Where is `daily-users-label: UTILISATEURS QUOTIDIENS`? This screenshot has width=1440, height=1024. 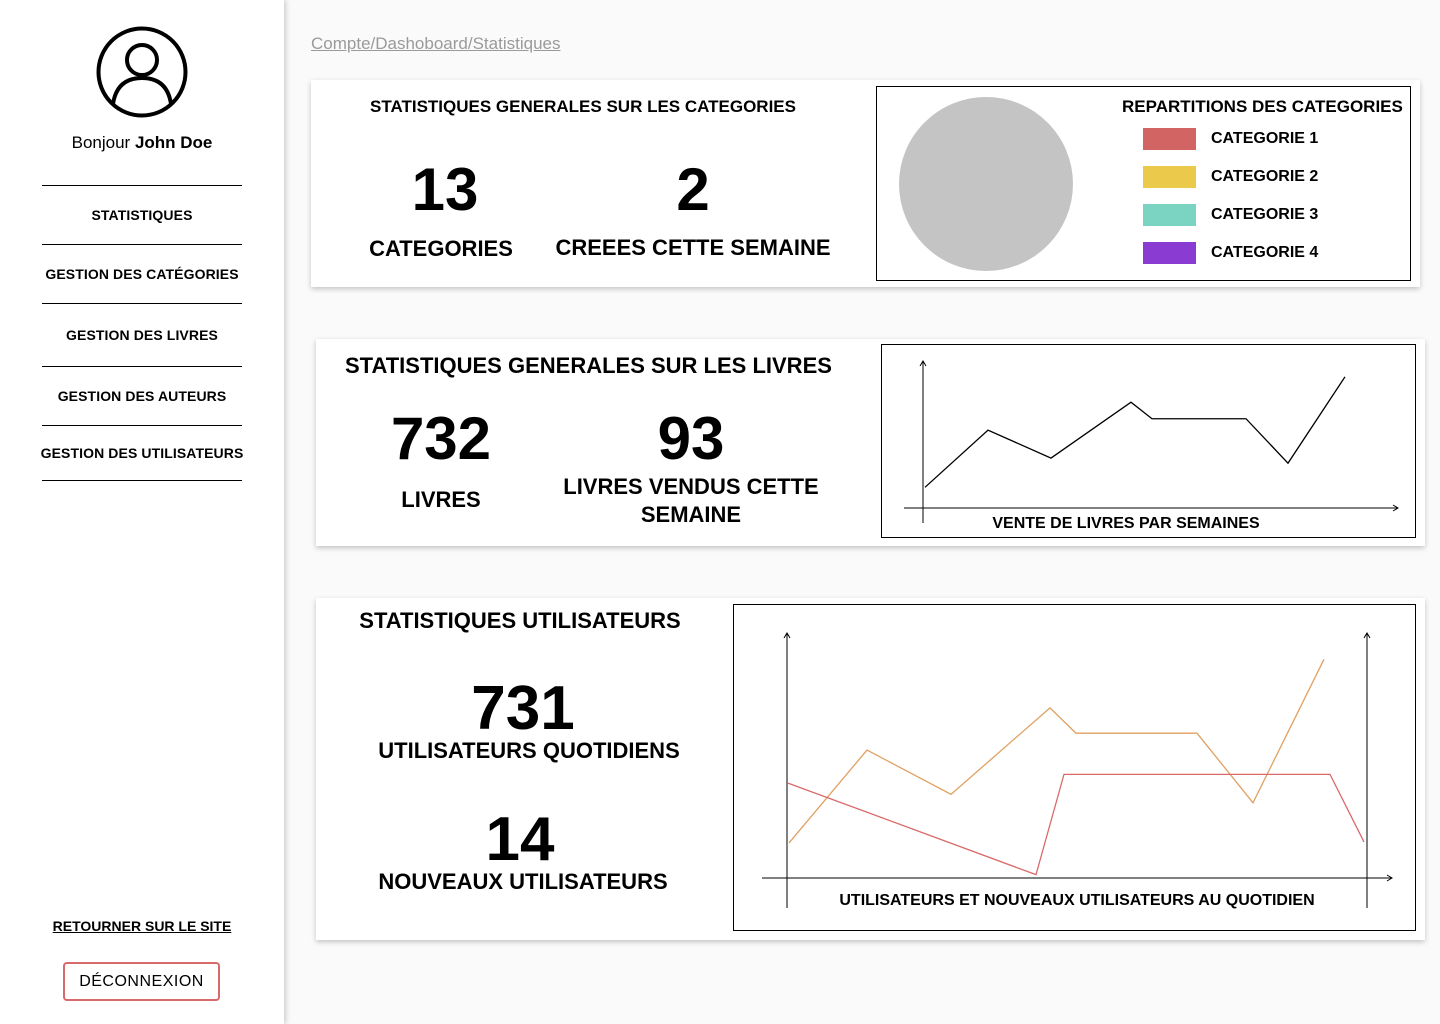
daily-users-label: UTILISATEURS QUOTIDIENS is located at coordinates (529, 750).